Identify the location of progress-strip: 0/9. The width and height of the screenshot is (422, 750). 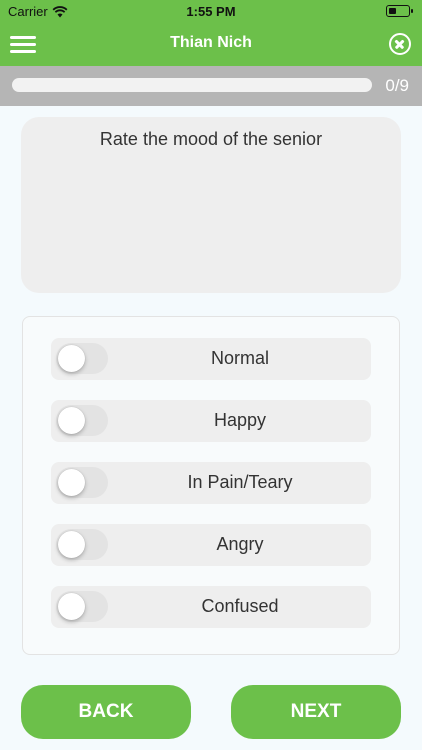
(211, 86).